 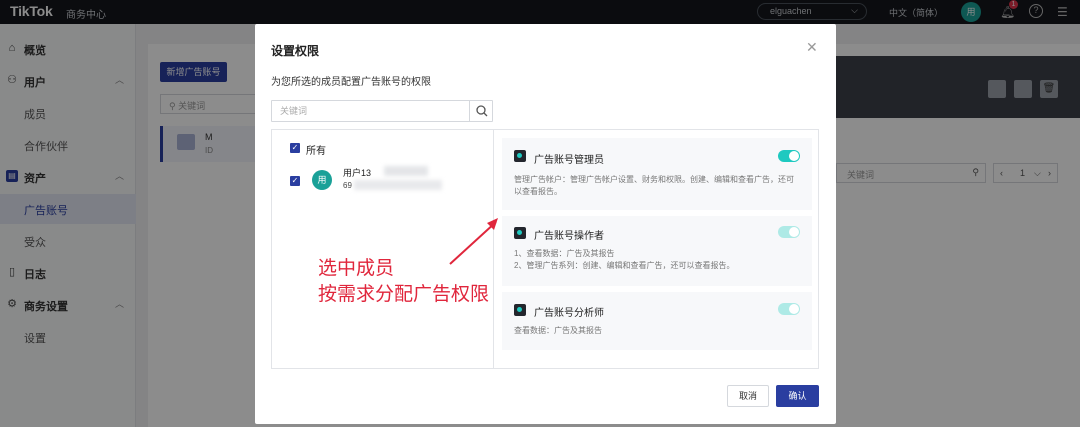 What do you see at coordinates (295, 51) in the screenshot?
I see `dialog-title: 设置权限` at bounding box center [295, 51].